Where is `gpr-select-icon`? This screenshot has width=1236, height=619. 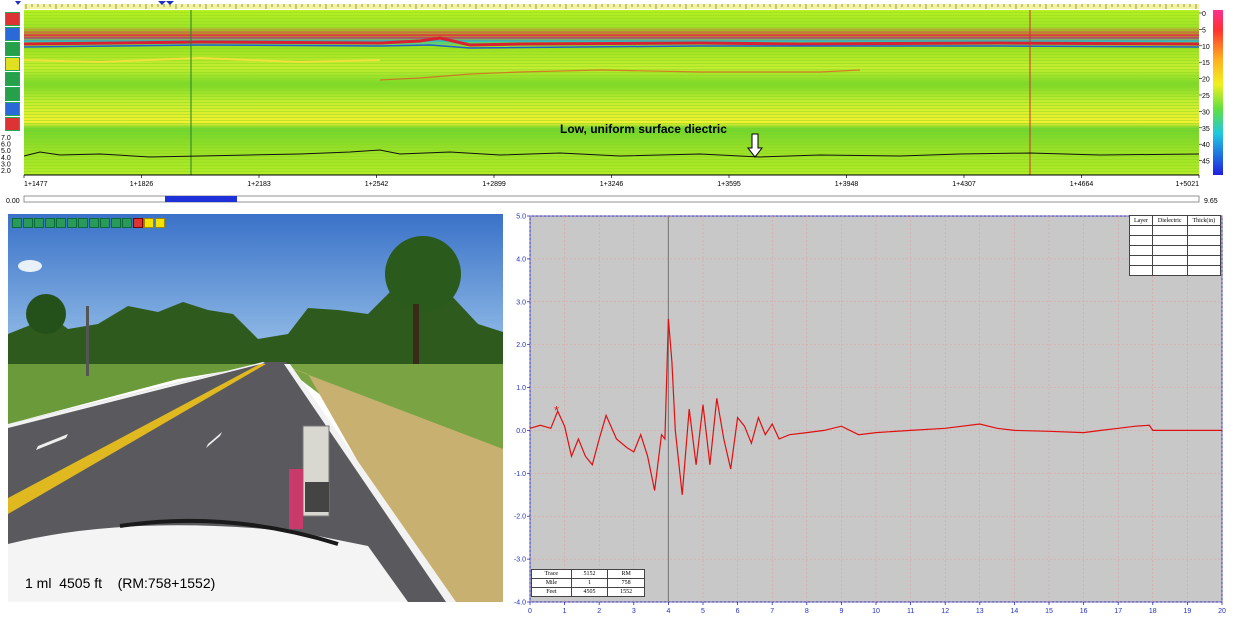
gpr-select-icon is located at coordinates (12, 109).